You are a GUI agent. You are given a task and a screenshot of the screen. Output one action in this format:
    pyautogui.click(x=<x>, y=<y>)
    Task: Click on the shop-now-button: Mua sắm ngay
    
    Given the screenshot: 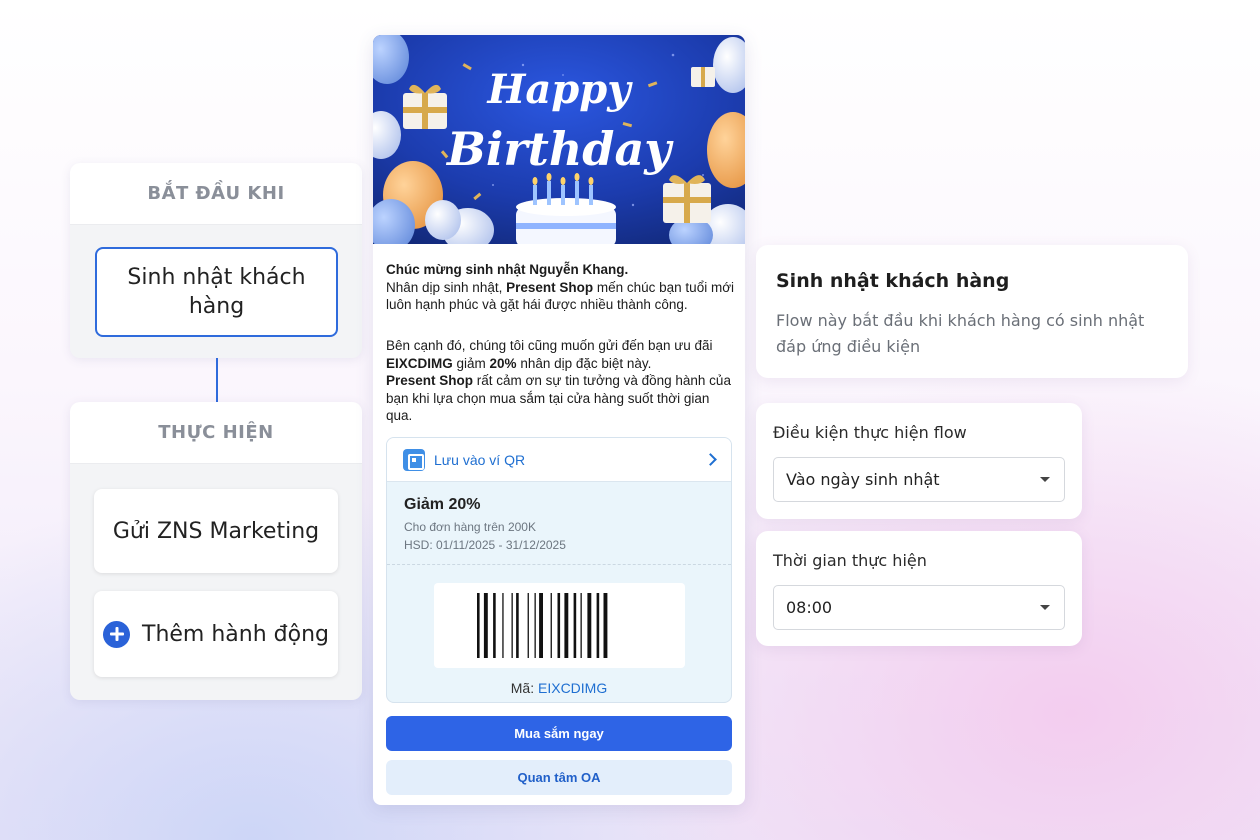 What is the action you would take?
    pyautogui.click(x=559, y=733)
    